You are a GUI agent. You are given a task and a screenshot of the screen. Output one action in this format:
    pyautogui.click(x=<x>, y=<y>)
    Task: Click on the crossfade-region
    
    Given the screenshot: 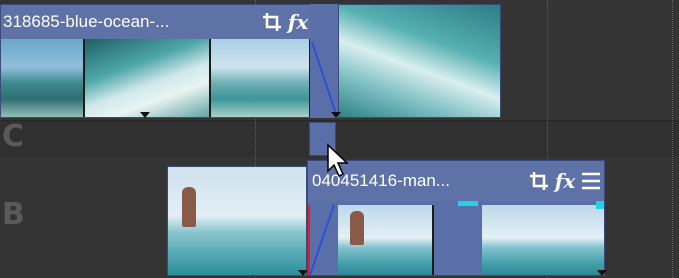 What is the action you would take?
    pyautogui.click(x=325, y=61)
    